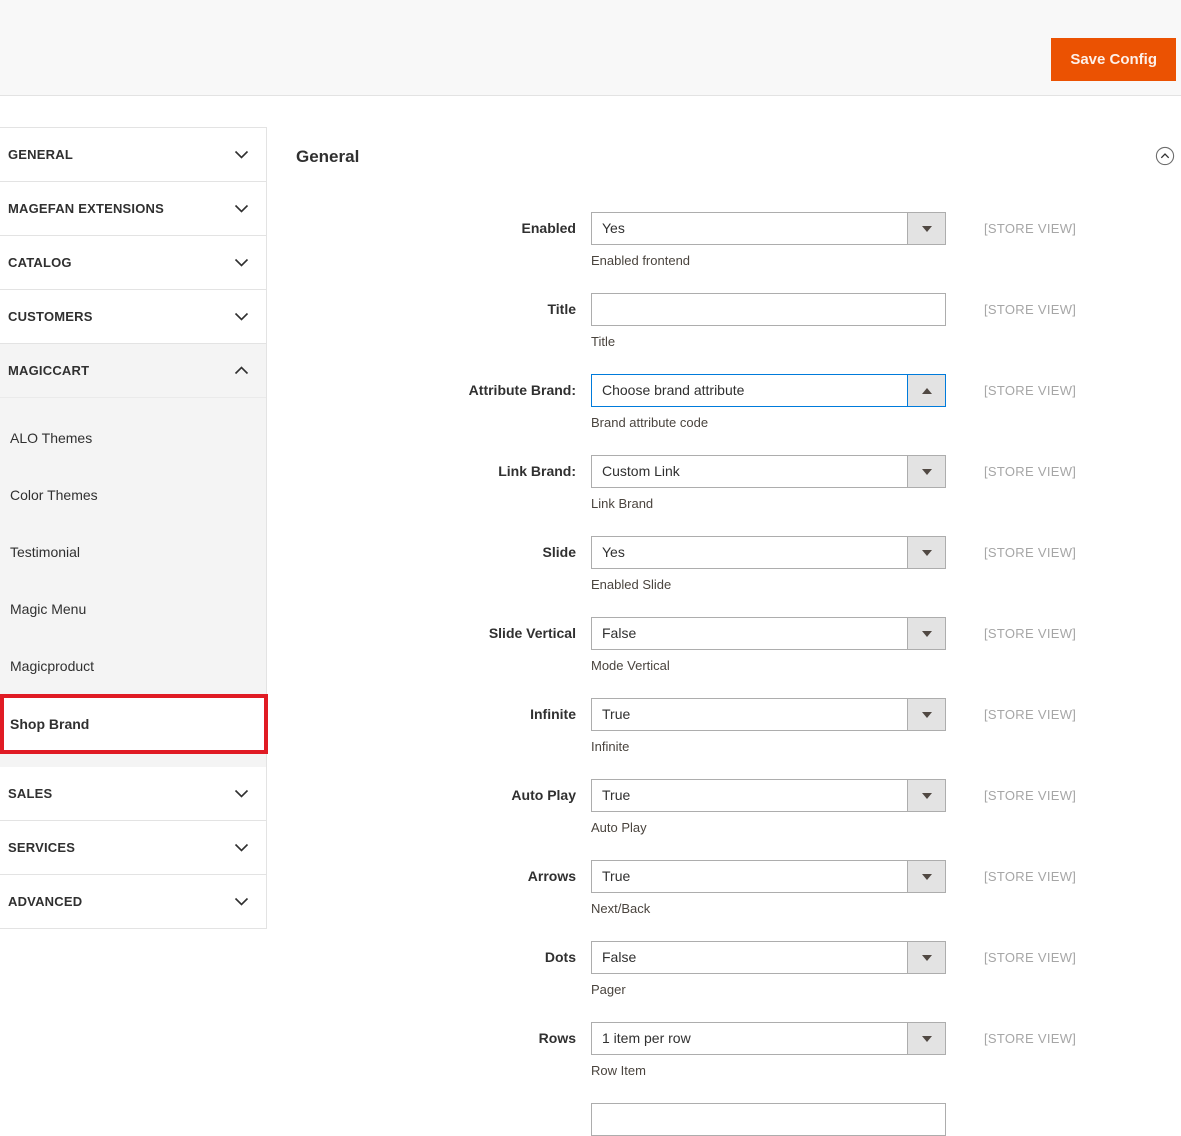  I want to click on field-column: False Pager, so click(768, 970).